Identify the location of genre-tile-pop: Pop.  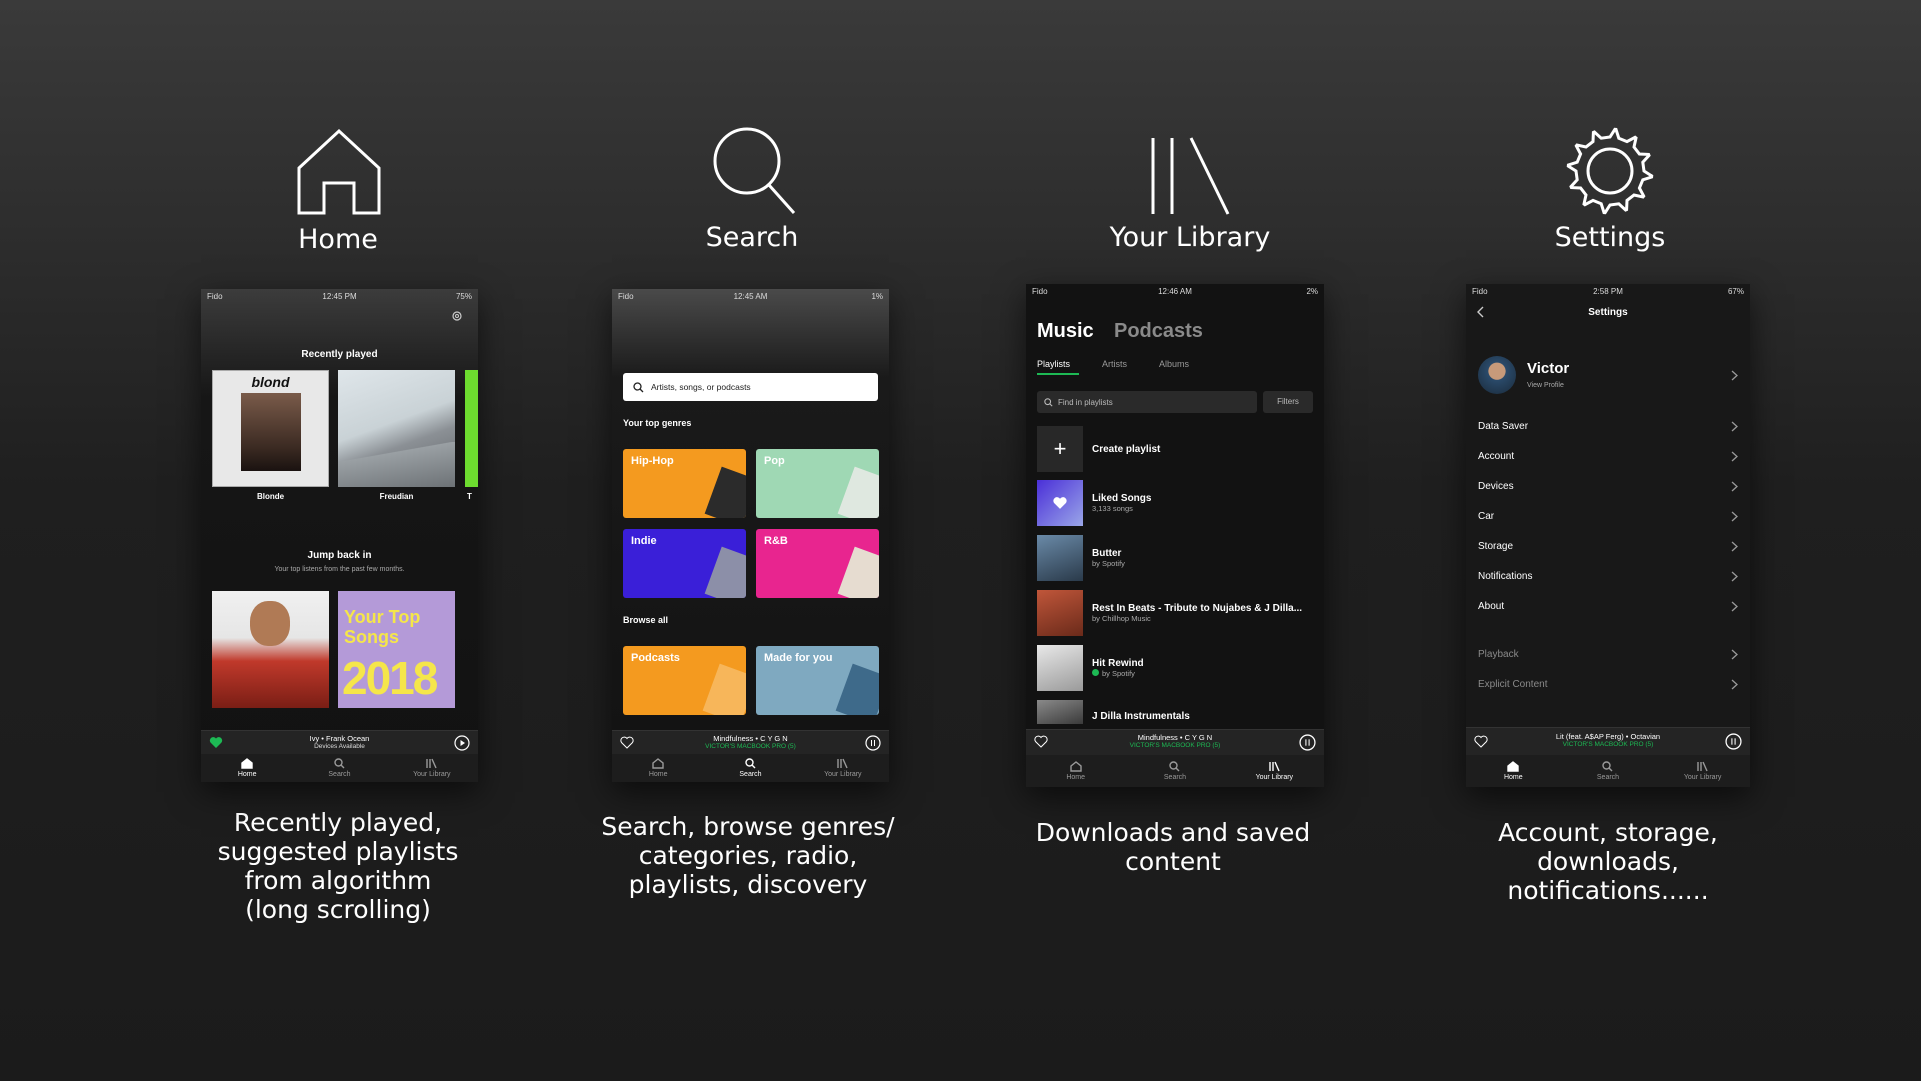
(817, 483).